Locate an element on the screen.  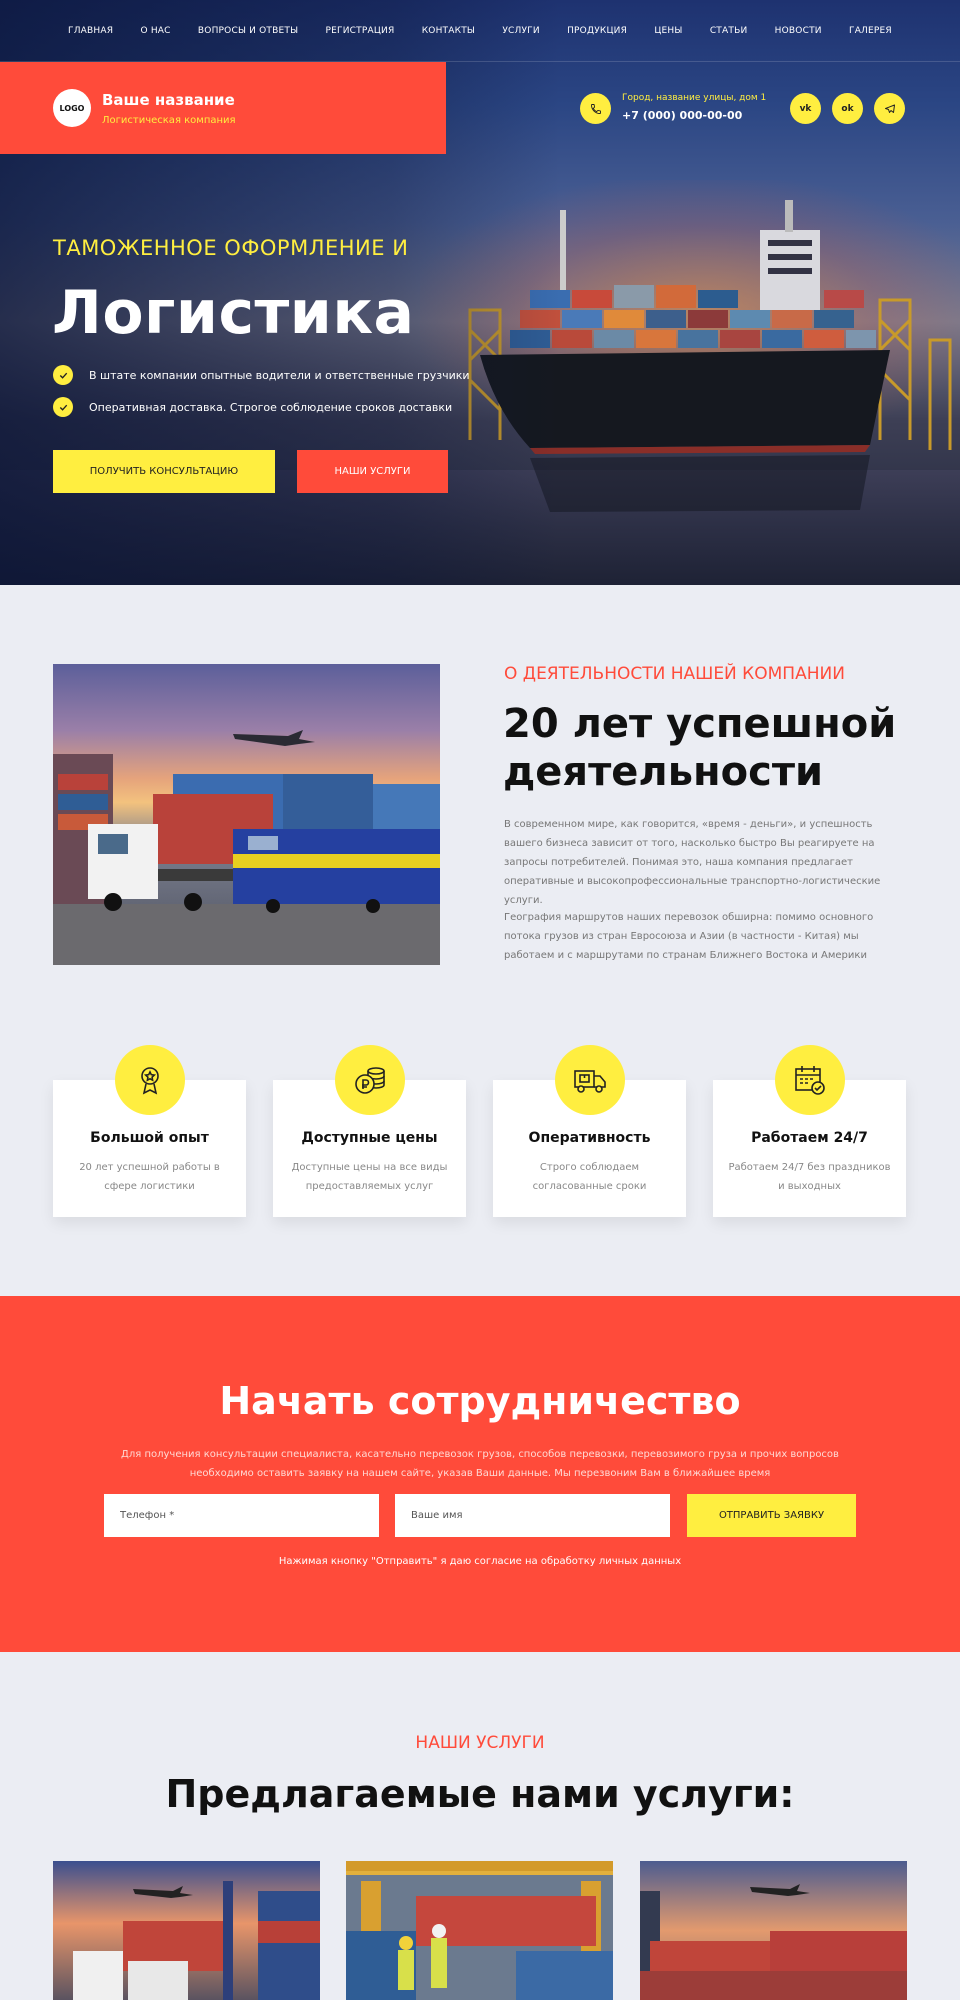
contact-phone: +7 (000) 000-00-00 is located at coordinates (682, 115).